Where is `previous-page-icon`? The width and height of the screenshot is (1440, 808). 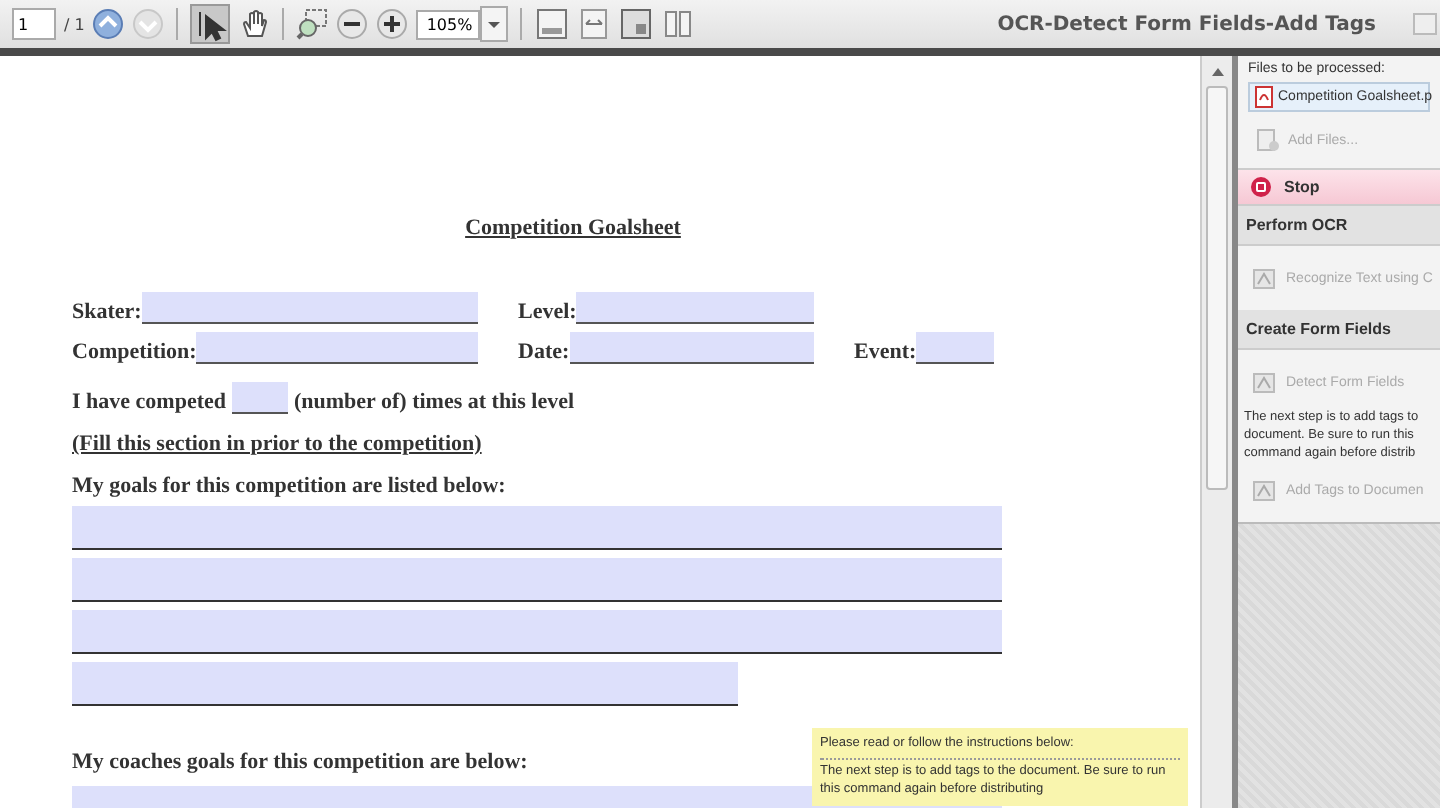
previous-page-icon is located at coordinates (108, 24).